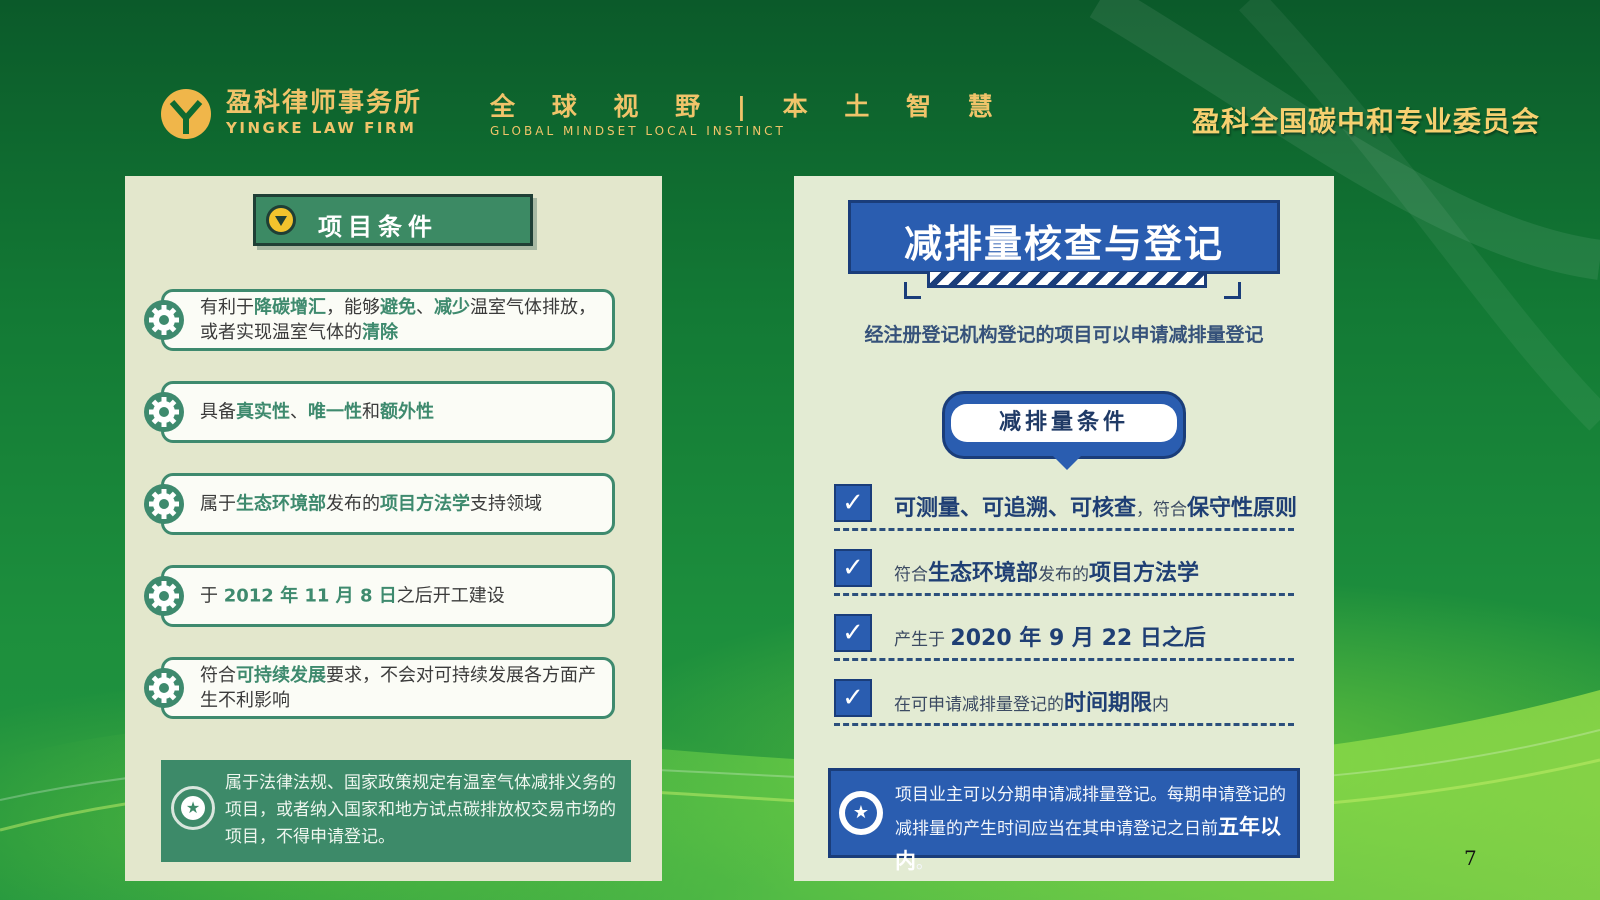 The image size is (1600, 900). Describe the element at coordinates (335, 412) in the screenshot. I see `emphasis-text: 唯一性` at that location.